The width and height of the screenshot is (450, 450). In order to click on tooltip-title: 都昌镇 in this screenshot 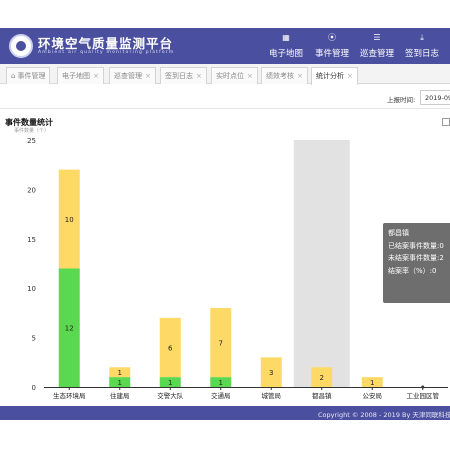, I will do `click(398, 233)`.